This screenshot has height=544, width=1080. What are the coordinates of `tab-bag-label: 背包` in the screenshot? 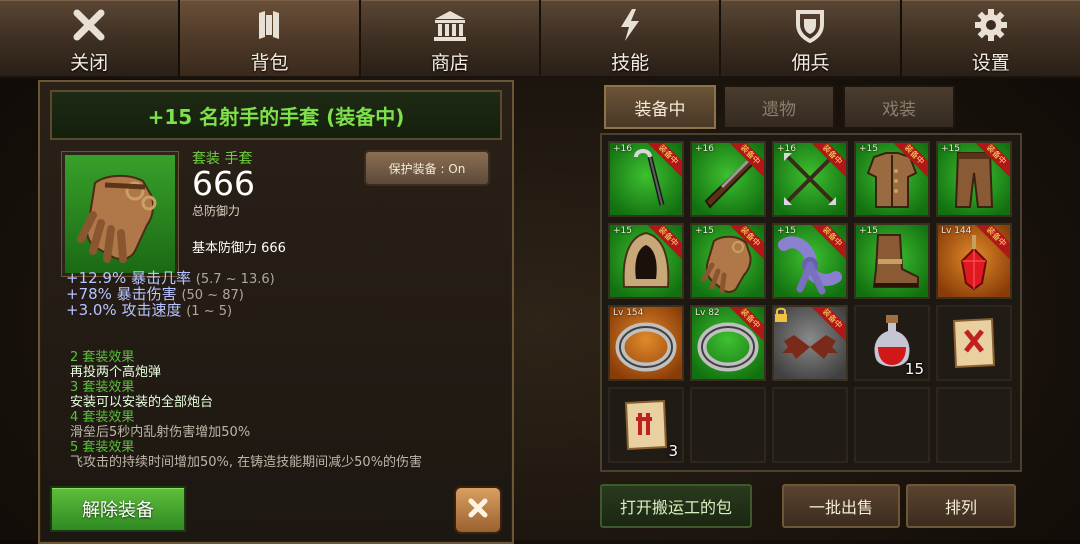 It's located at (269, 63).